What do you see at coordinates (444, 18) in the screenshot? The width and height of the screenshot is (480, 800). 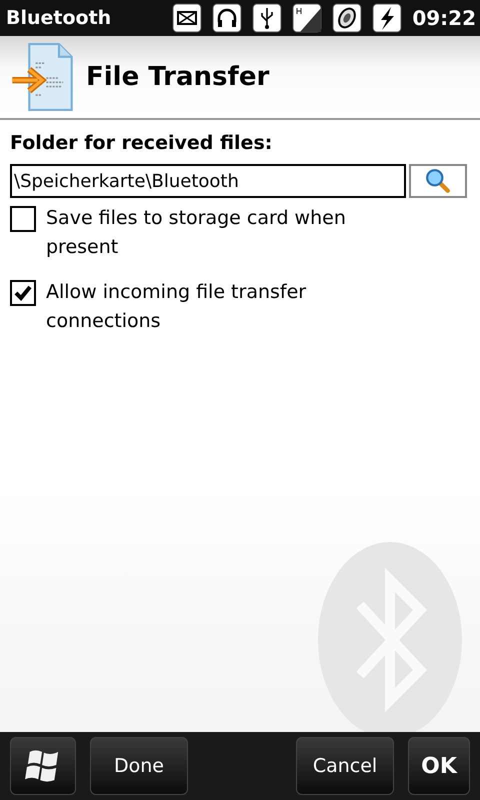 I see `clock: 09:22` at bounding box center [444, 18].